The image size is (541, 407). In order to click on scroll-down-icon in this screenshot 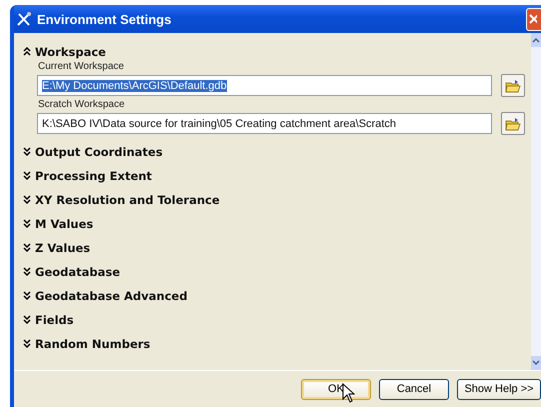, I will do `click(536, 363)`.